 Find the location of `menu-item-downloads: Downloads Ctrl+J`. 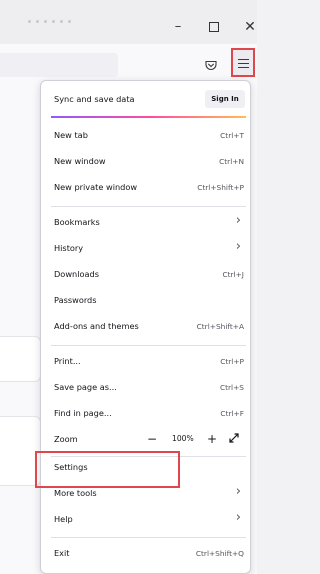

menu-item-downloads: Downloads Ctrl+J is located at coordinates (145, 275).